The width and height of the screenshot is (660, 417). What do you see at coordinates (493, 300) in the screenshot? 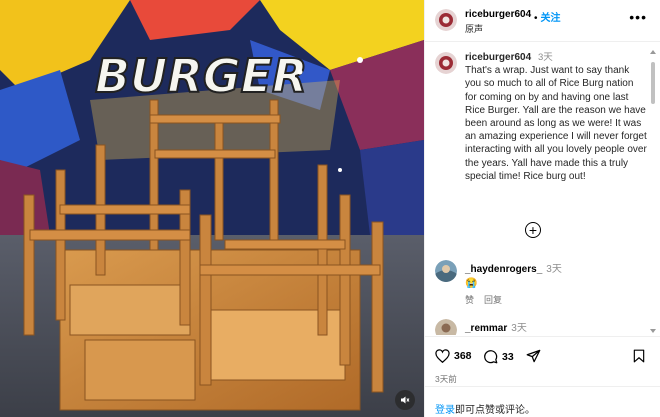
I see `comment-reply-button: 回复` at bounding box center [493, 300].